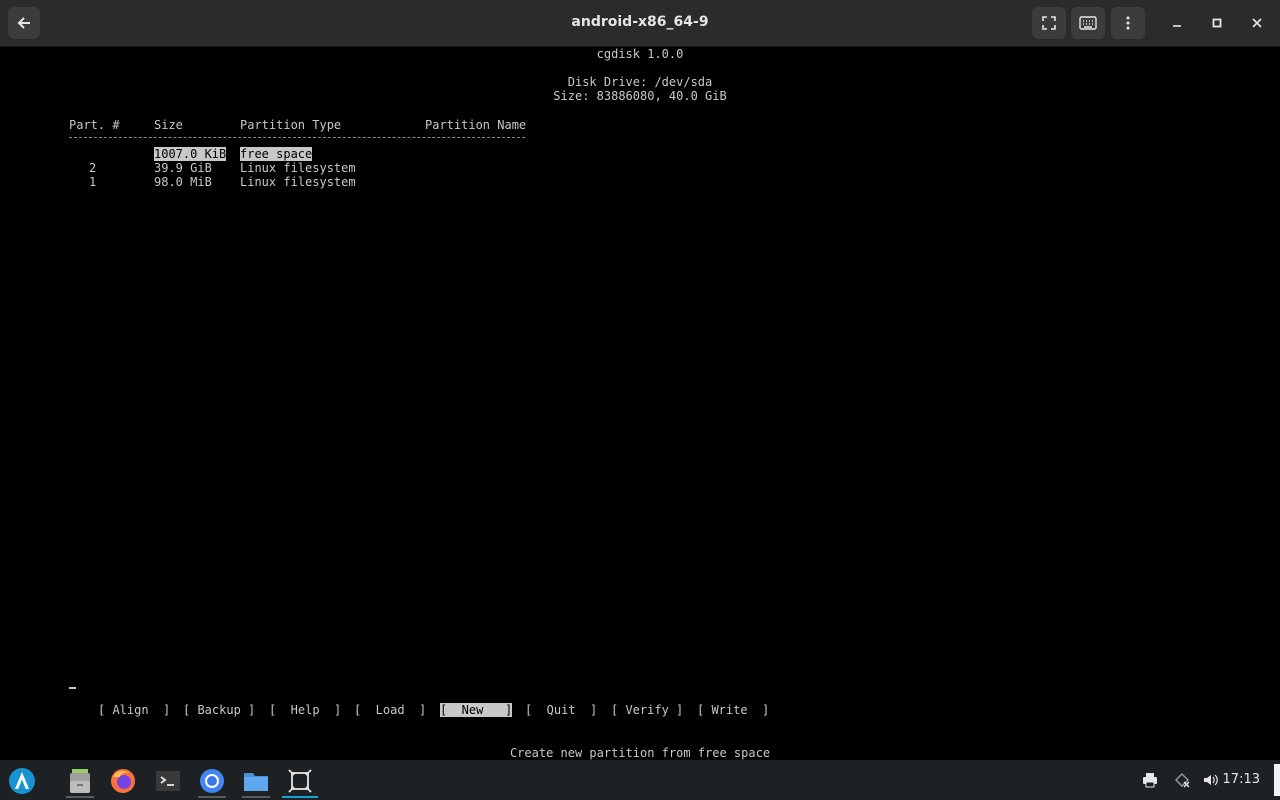 The image size is (1280, 800). What do you see at coordinates (291, 125) in the screenshot?
I see `column-header-type: Partition Type` at bounding box center [291, 125].